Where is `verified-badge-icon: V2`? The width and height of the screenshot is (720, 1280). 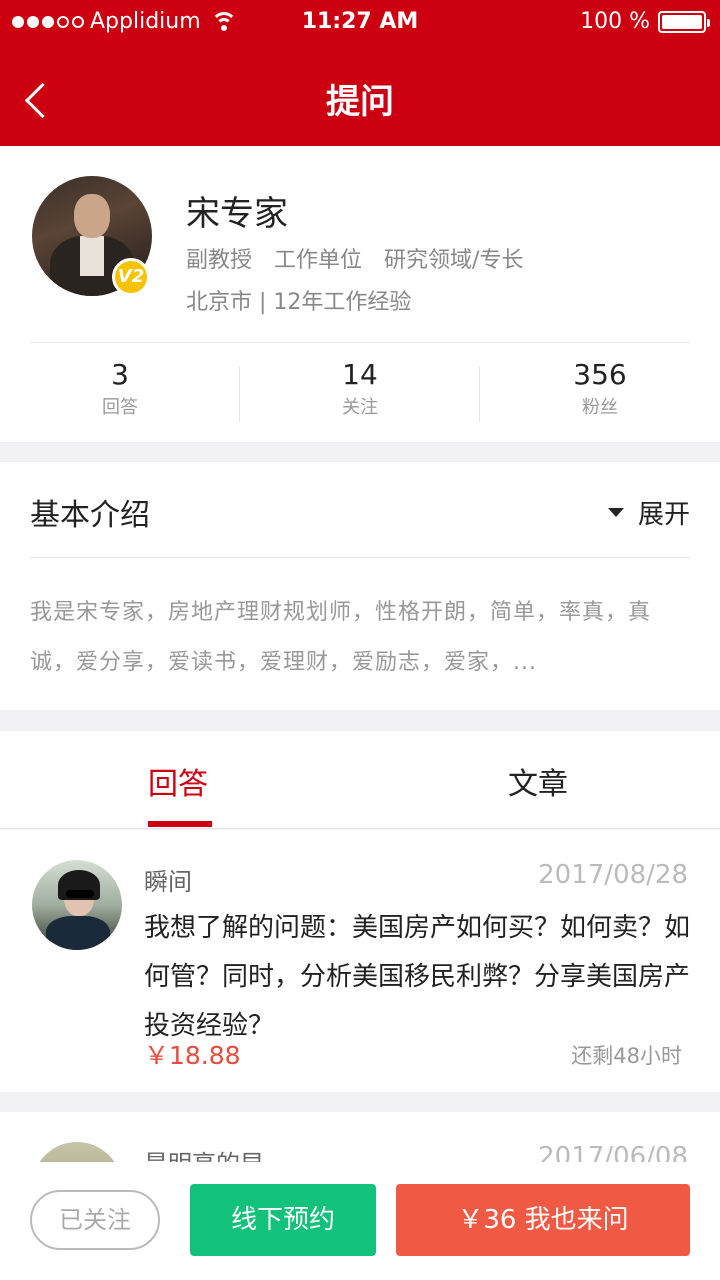 verified-badge-icon: V2 is located at coordinates (131, 277).